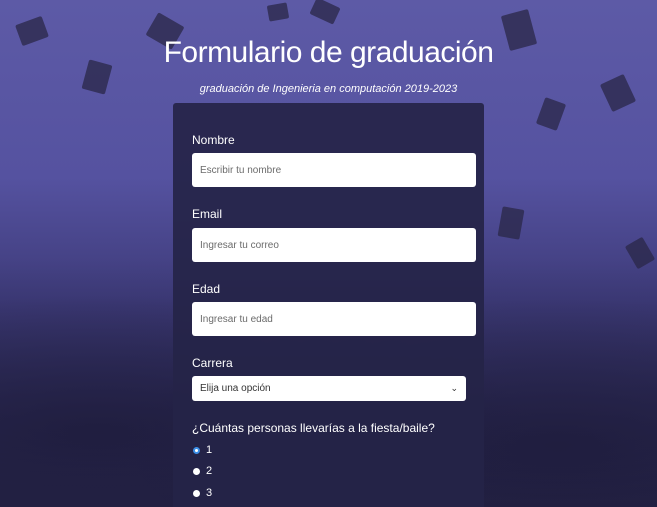 Image resolution: width=657 pixels, height=507 pixels. I want to click on radio-label: 2, so click(209, 471).